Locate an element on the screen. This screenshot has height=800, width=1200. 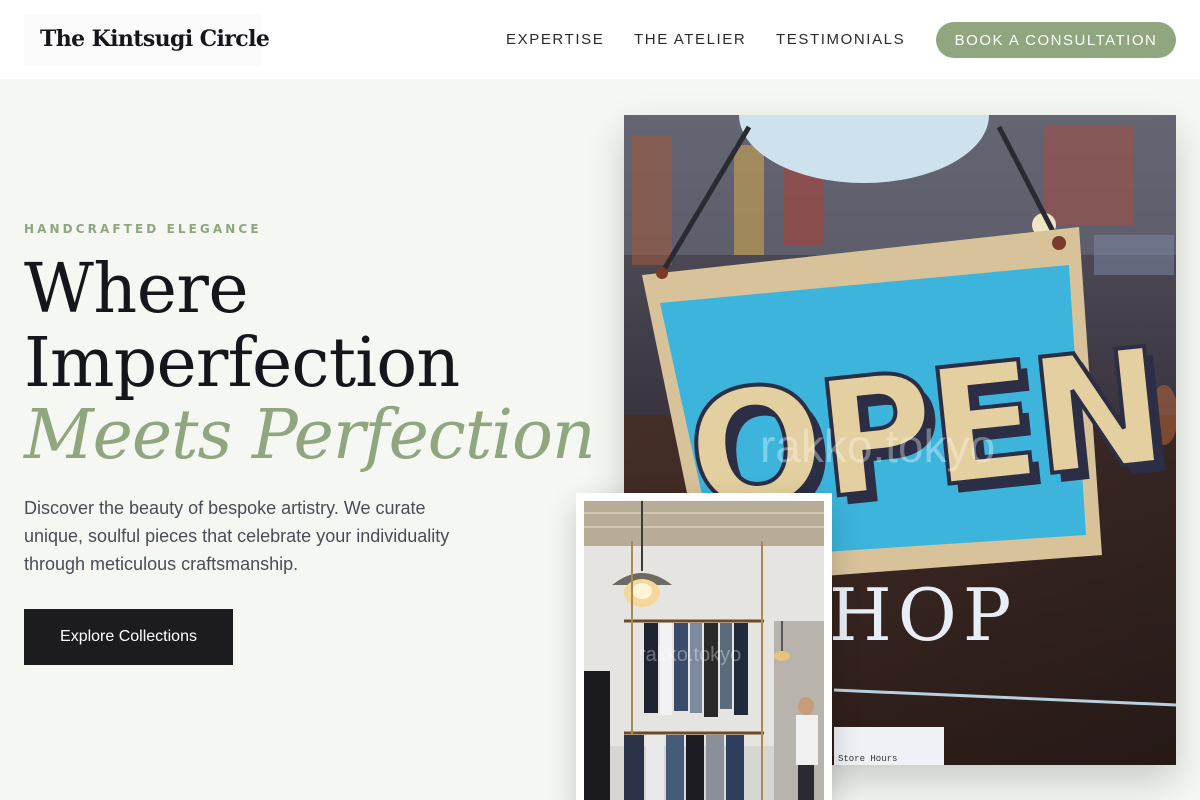
explore-collections-button: Explore Collections is located at coordinates (128, 637).